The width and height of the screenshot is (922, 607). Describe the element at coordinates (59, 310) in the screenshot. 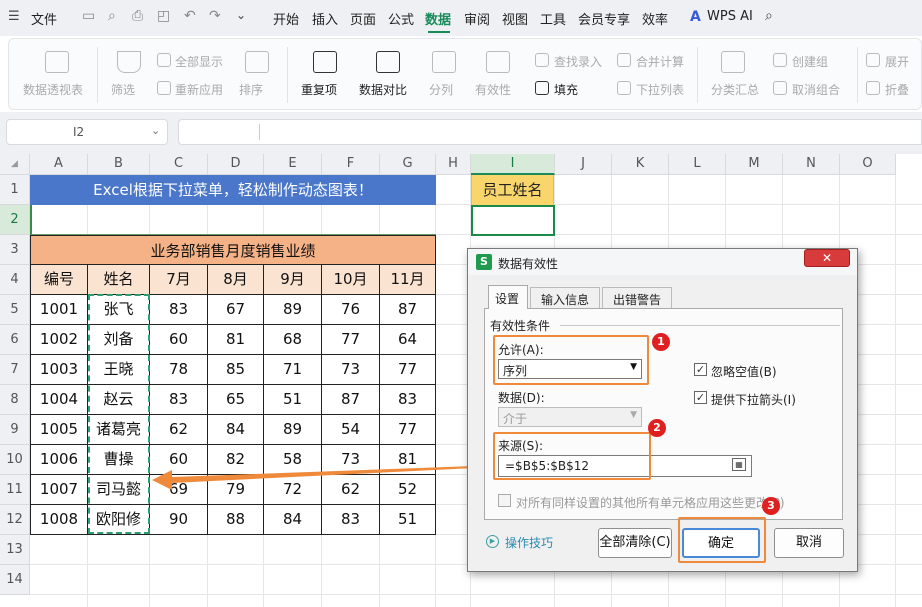

I see `table-cell: 1001` at that location.